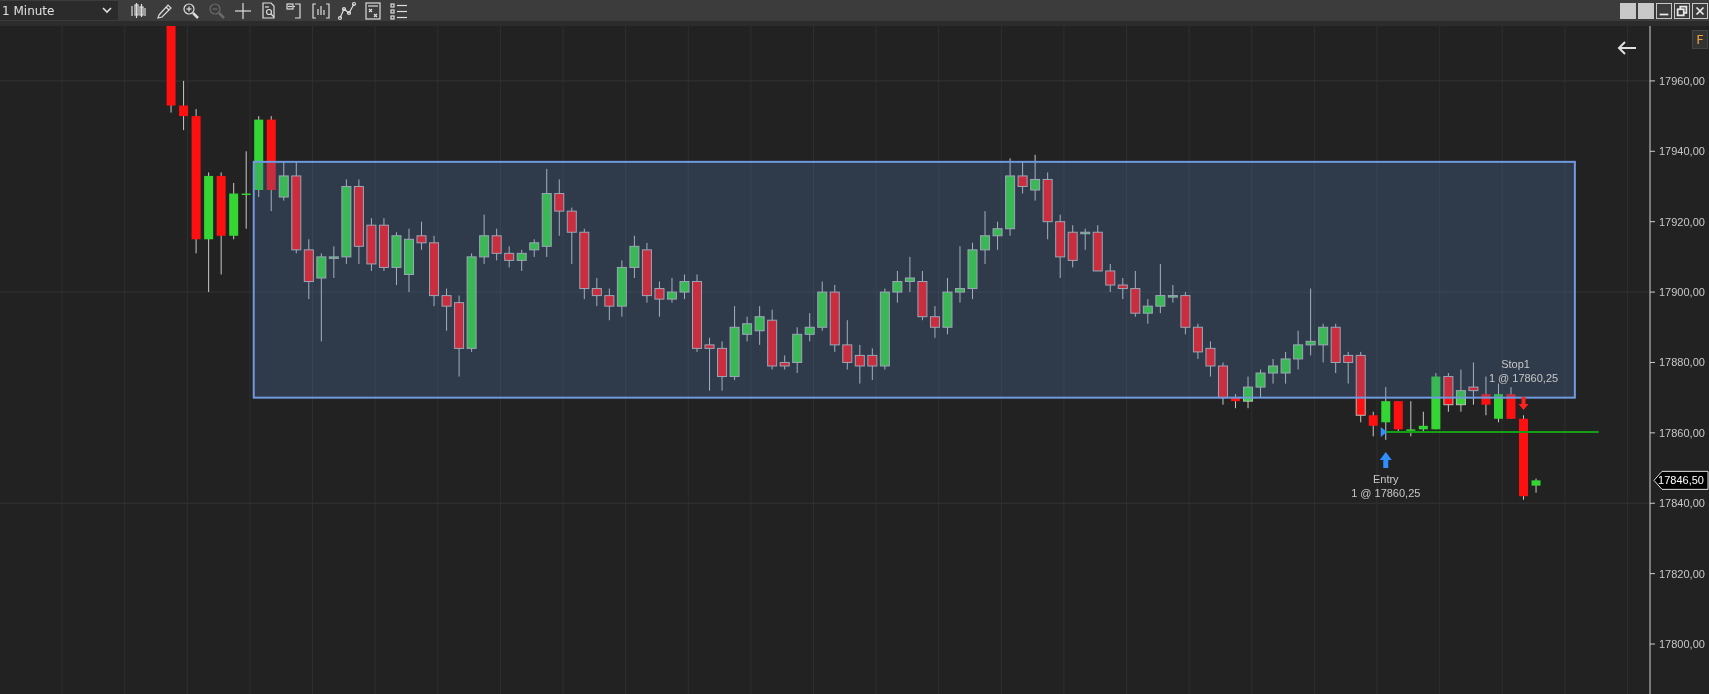  Describe the element at coordinates (1385, 459) in the screenshot. I see `up-arrow-icon` at that location.